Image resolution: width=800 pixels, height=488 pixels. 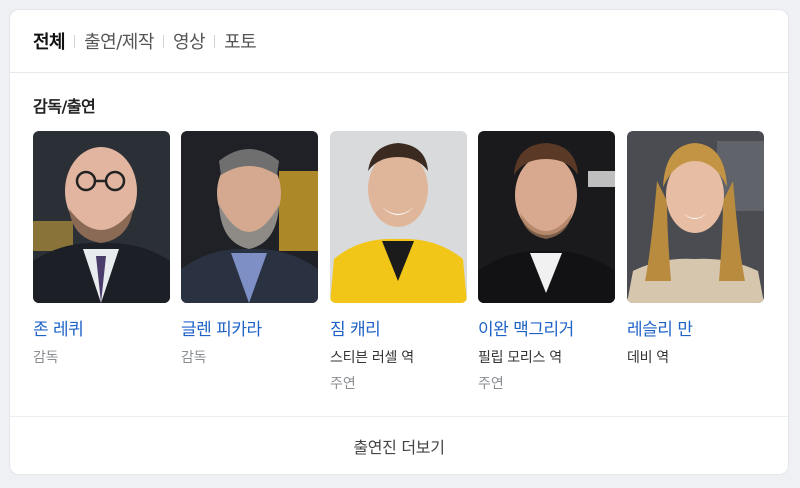 I want to click on tab-cast-production: 출연/제작, so click(x=119, y=41).